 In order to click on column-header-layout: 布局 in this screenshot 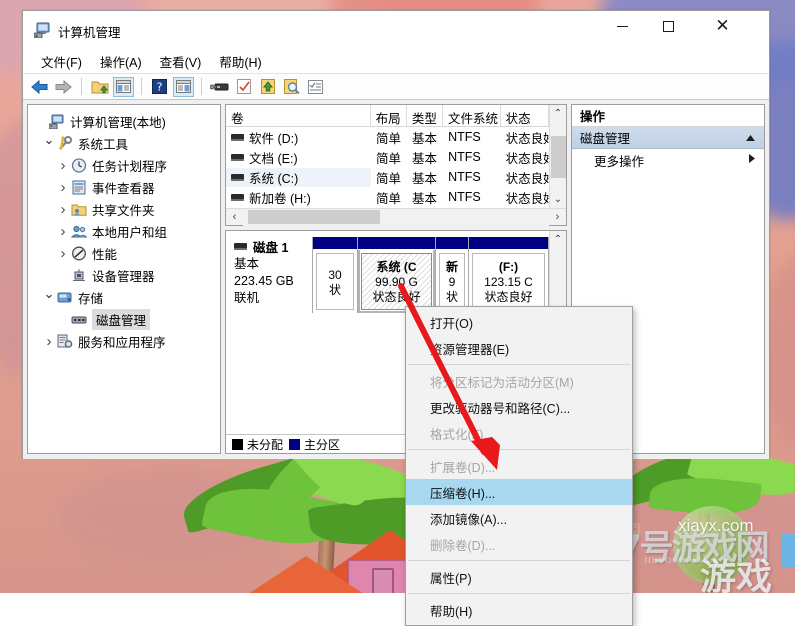, I will do `click(389, 115)`.